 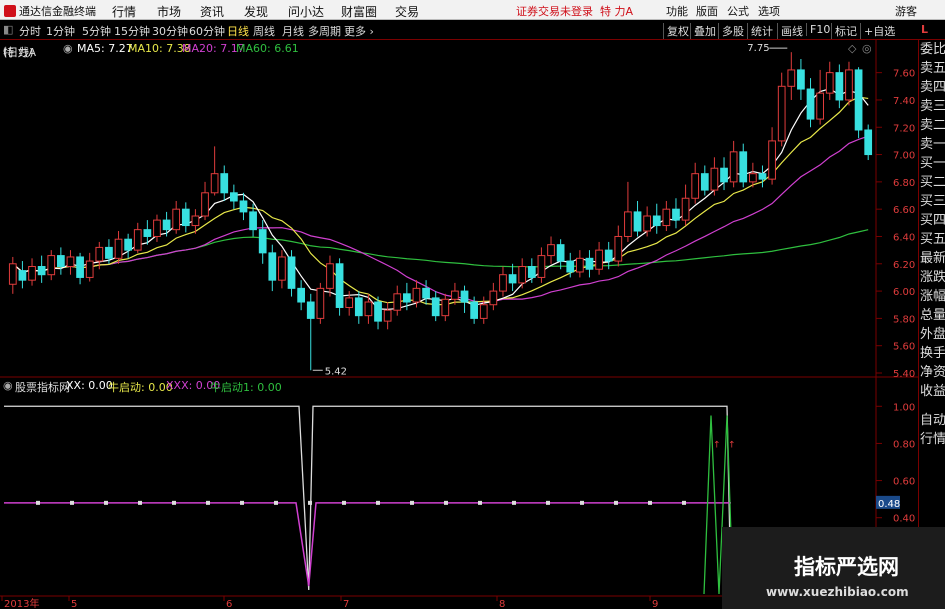 What do you see at coordinates (932, 182) in the screenshot?
I see `side-panel-item: 买二` at bounding box center [932, 182].